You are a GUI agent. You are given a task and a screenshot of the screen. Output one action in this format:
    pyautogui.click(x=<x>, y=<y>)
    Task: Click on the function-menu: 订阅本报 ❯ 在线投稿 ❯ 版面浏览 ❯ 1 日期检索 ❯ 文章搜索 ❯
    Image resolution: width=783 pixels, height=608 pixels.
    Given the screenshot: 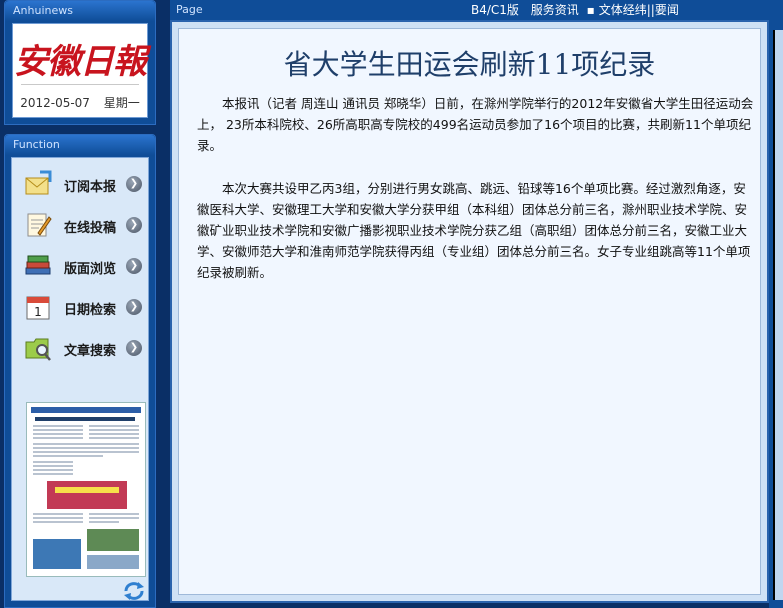 What is the action you would take?
    pyautogui.click(x=80, y=379)
    